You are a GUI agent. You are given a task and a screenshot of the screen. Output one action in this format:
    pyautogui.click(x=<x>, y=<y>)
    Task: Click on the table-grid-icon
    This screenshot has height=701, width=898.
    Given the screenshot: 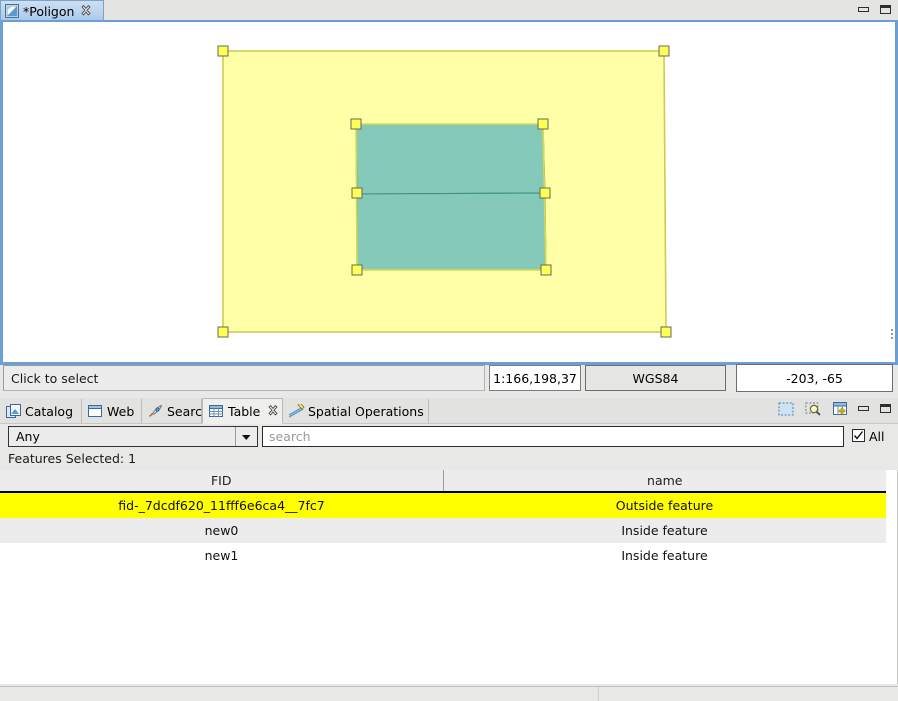 What is the action you would take?
    pyautogui.click(x=216, y=411)
    